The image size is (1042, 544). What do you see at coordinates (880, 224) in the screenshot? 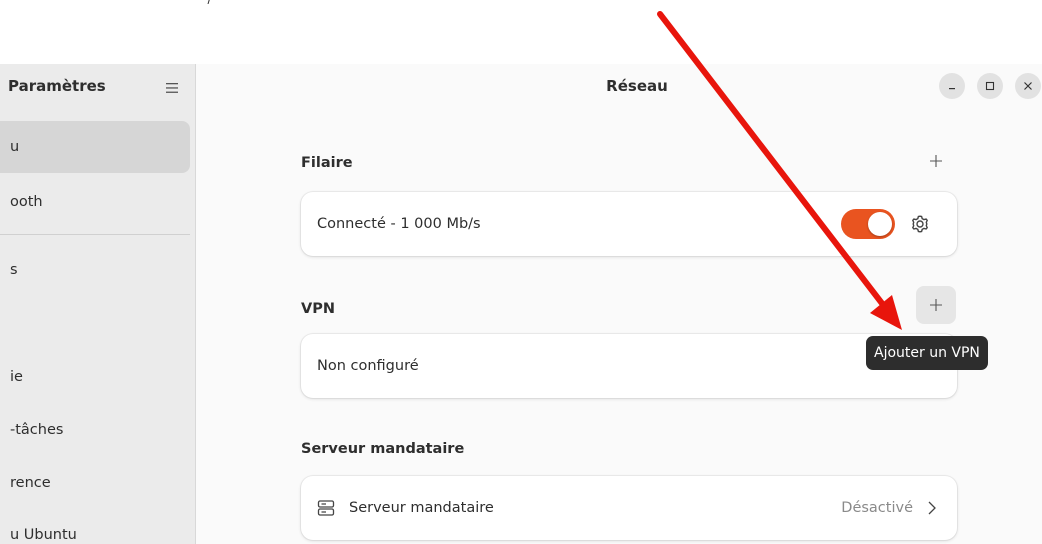
I see `toggle-knob` at bounding box center [880, 224].